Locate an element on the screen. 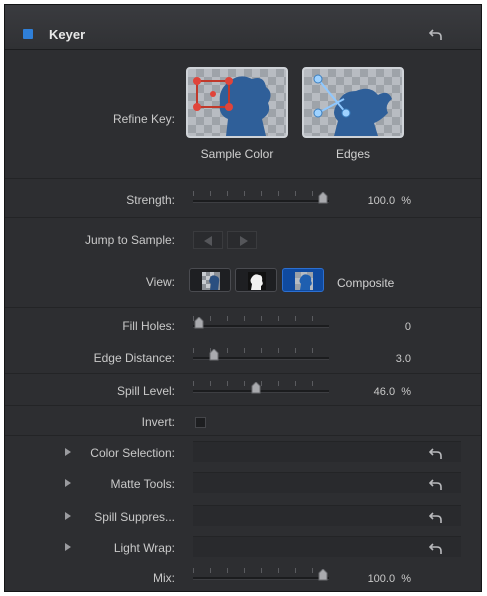  light-wrap-disclosure-icon is located at coordinates (68, 547).